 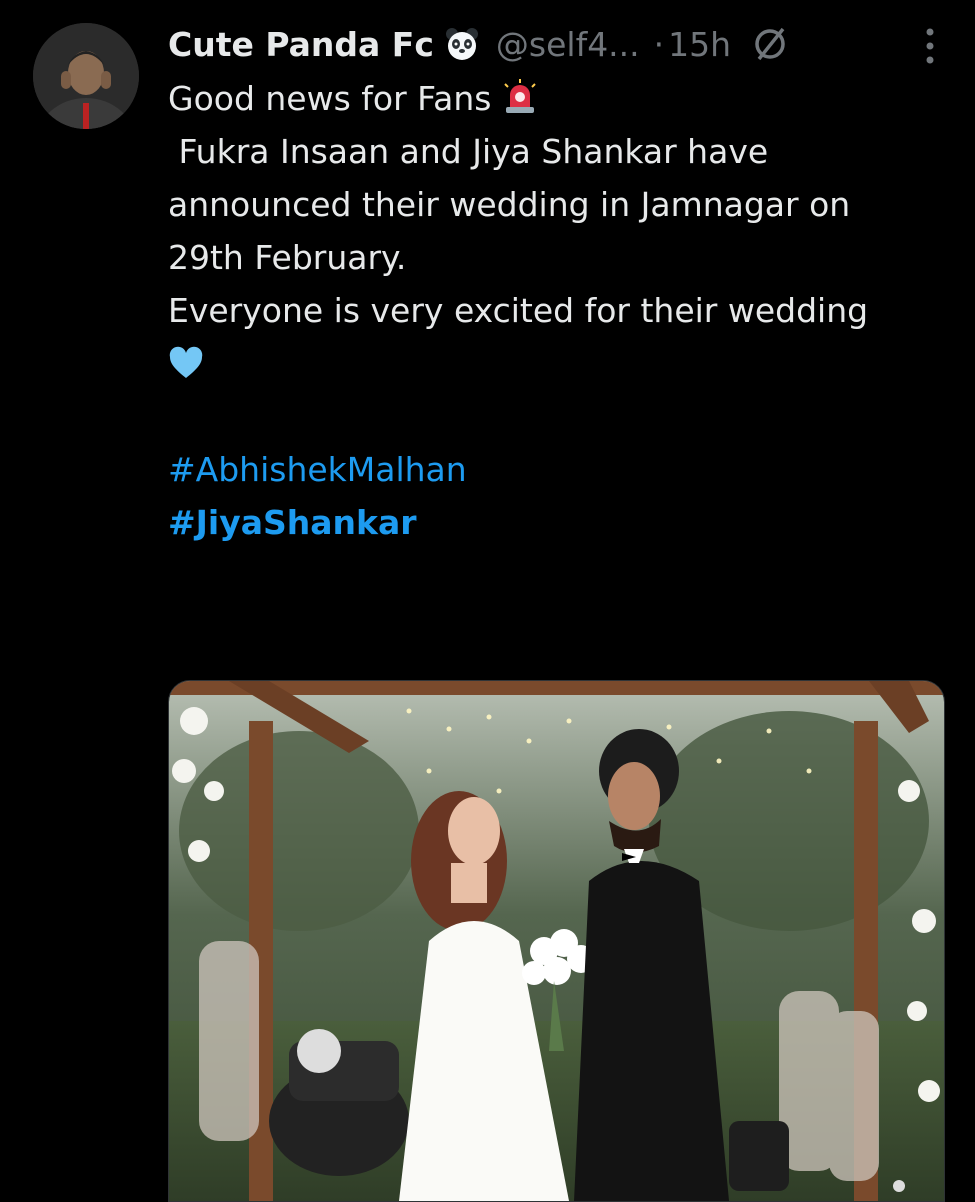 I want to click on panda-emoji-icon, so click(x=461, y=44).